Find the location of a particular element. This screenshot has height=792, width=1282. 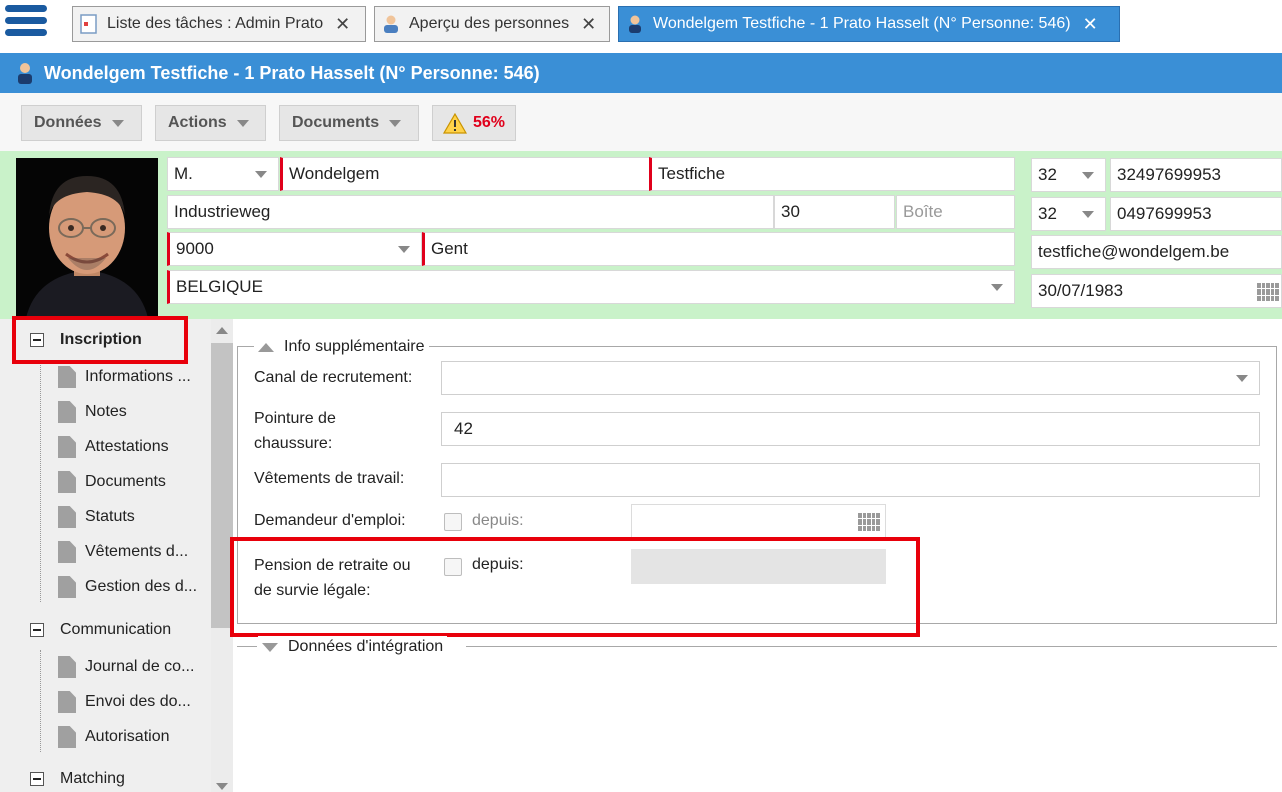

nav-item-label: Notes is located at coordinates (106, 411).